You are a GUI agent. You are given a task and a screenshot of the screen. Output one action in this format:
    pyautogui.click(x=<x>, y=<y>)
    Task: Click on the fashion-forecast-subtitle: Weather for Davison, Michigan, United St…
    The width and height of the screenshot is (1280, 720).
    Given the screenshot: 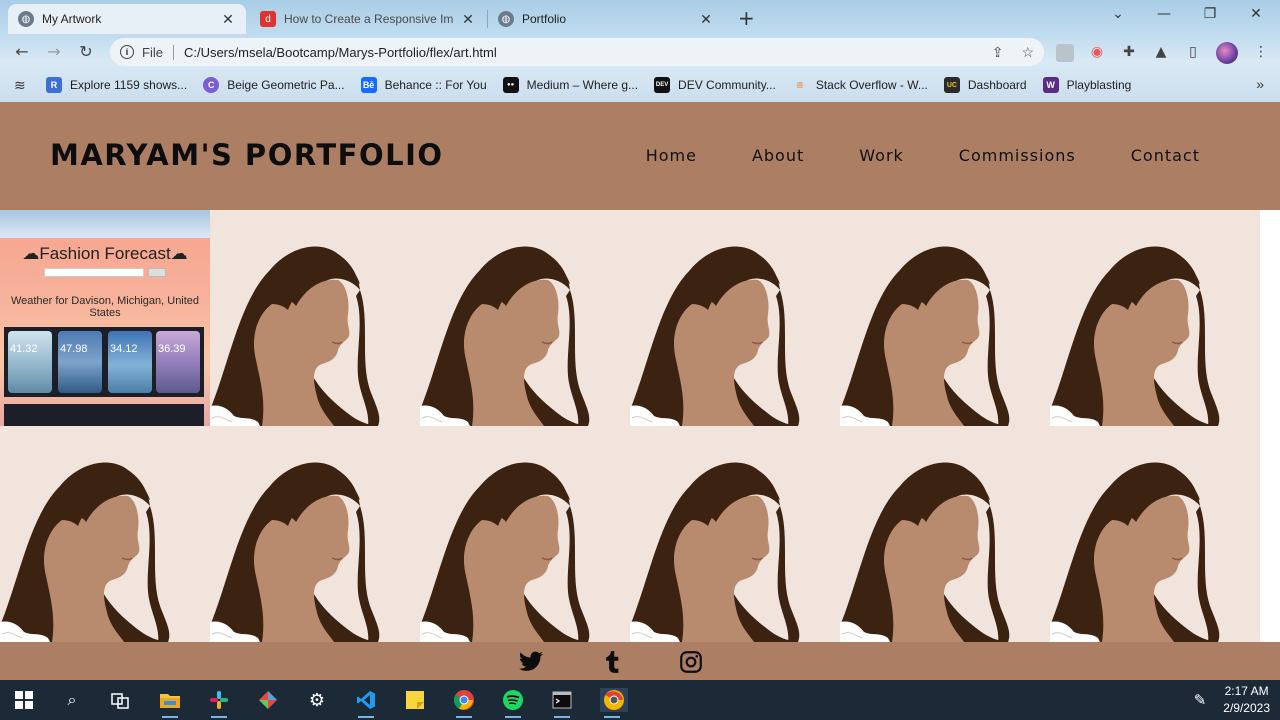 What is the action you would take?
    pyautogui.click(x=105, y=307)
    